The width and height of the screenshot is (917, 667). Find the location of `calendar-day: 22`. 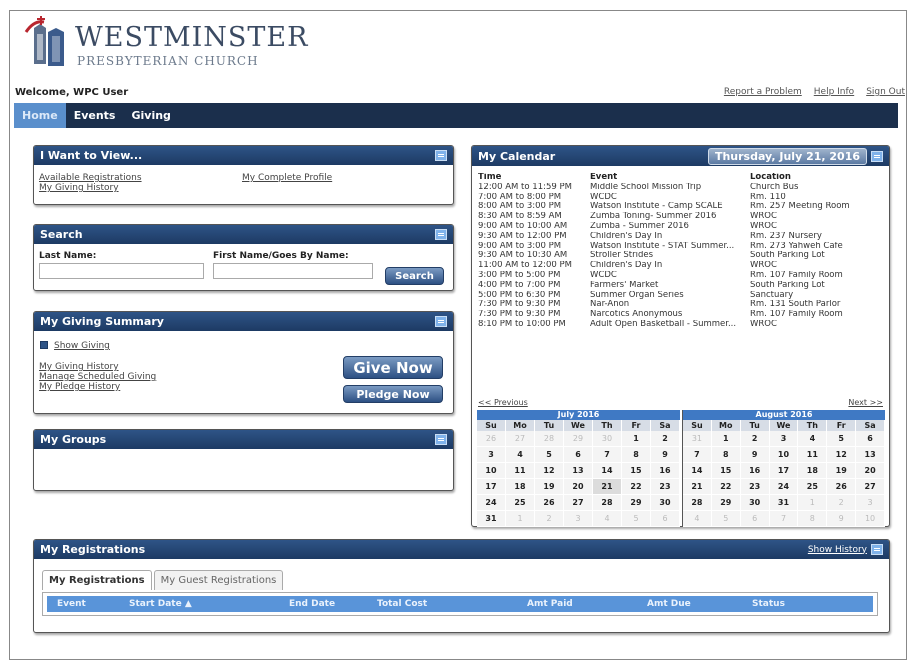

calendar-day: 22 is located at coordinates (636, 487).